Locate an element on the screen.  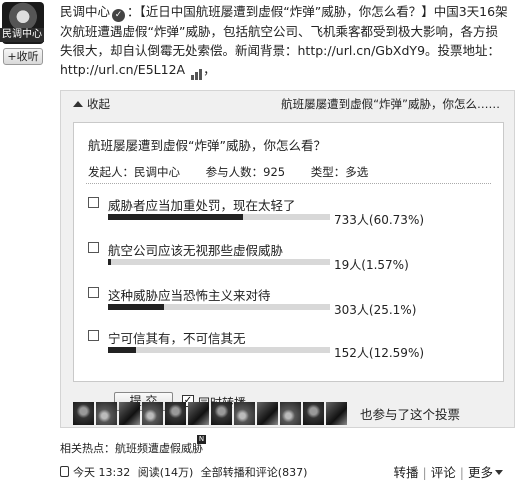
option-label: 这种威胁应当恐怖主义来对待 is located at coordinates (189, 294).